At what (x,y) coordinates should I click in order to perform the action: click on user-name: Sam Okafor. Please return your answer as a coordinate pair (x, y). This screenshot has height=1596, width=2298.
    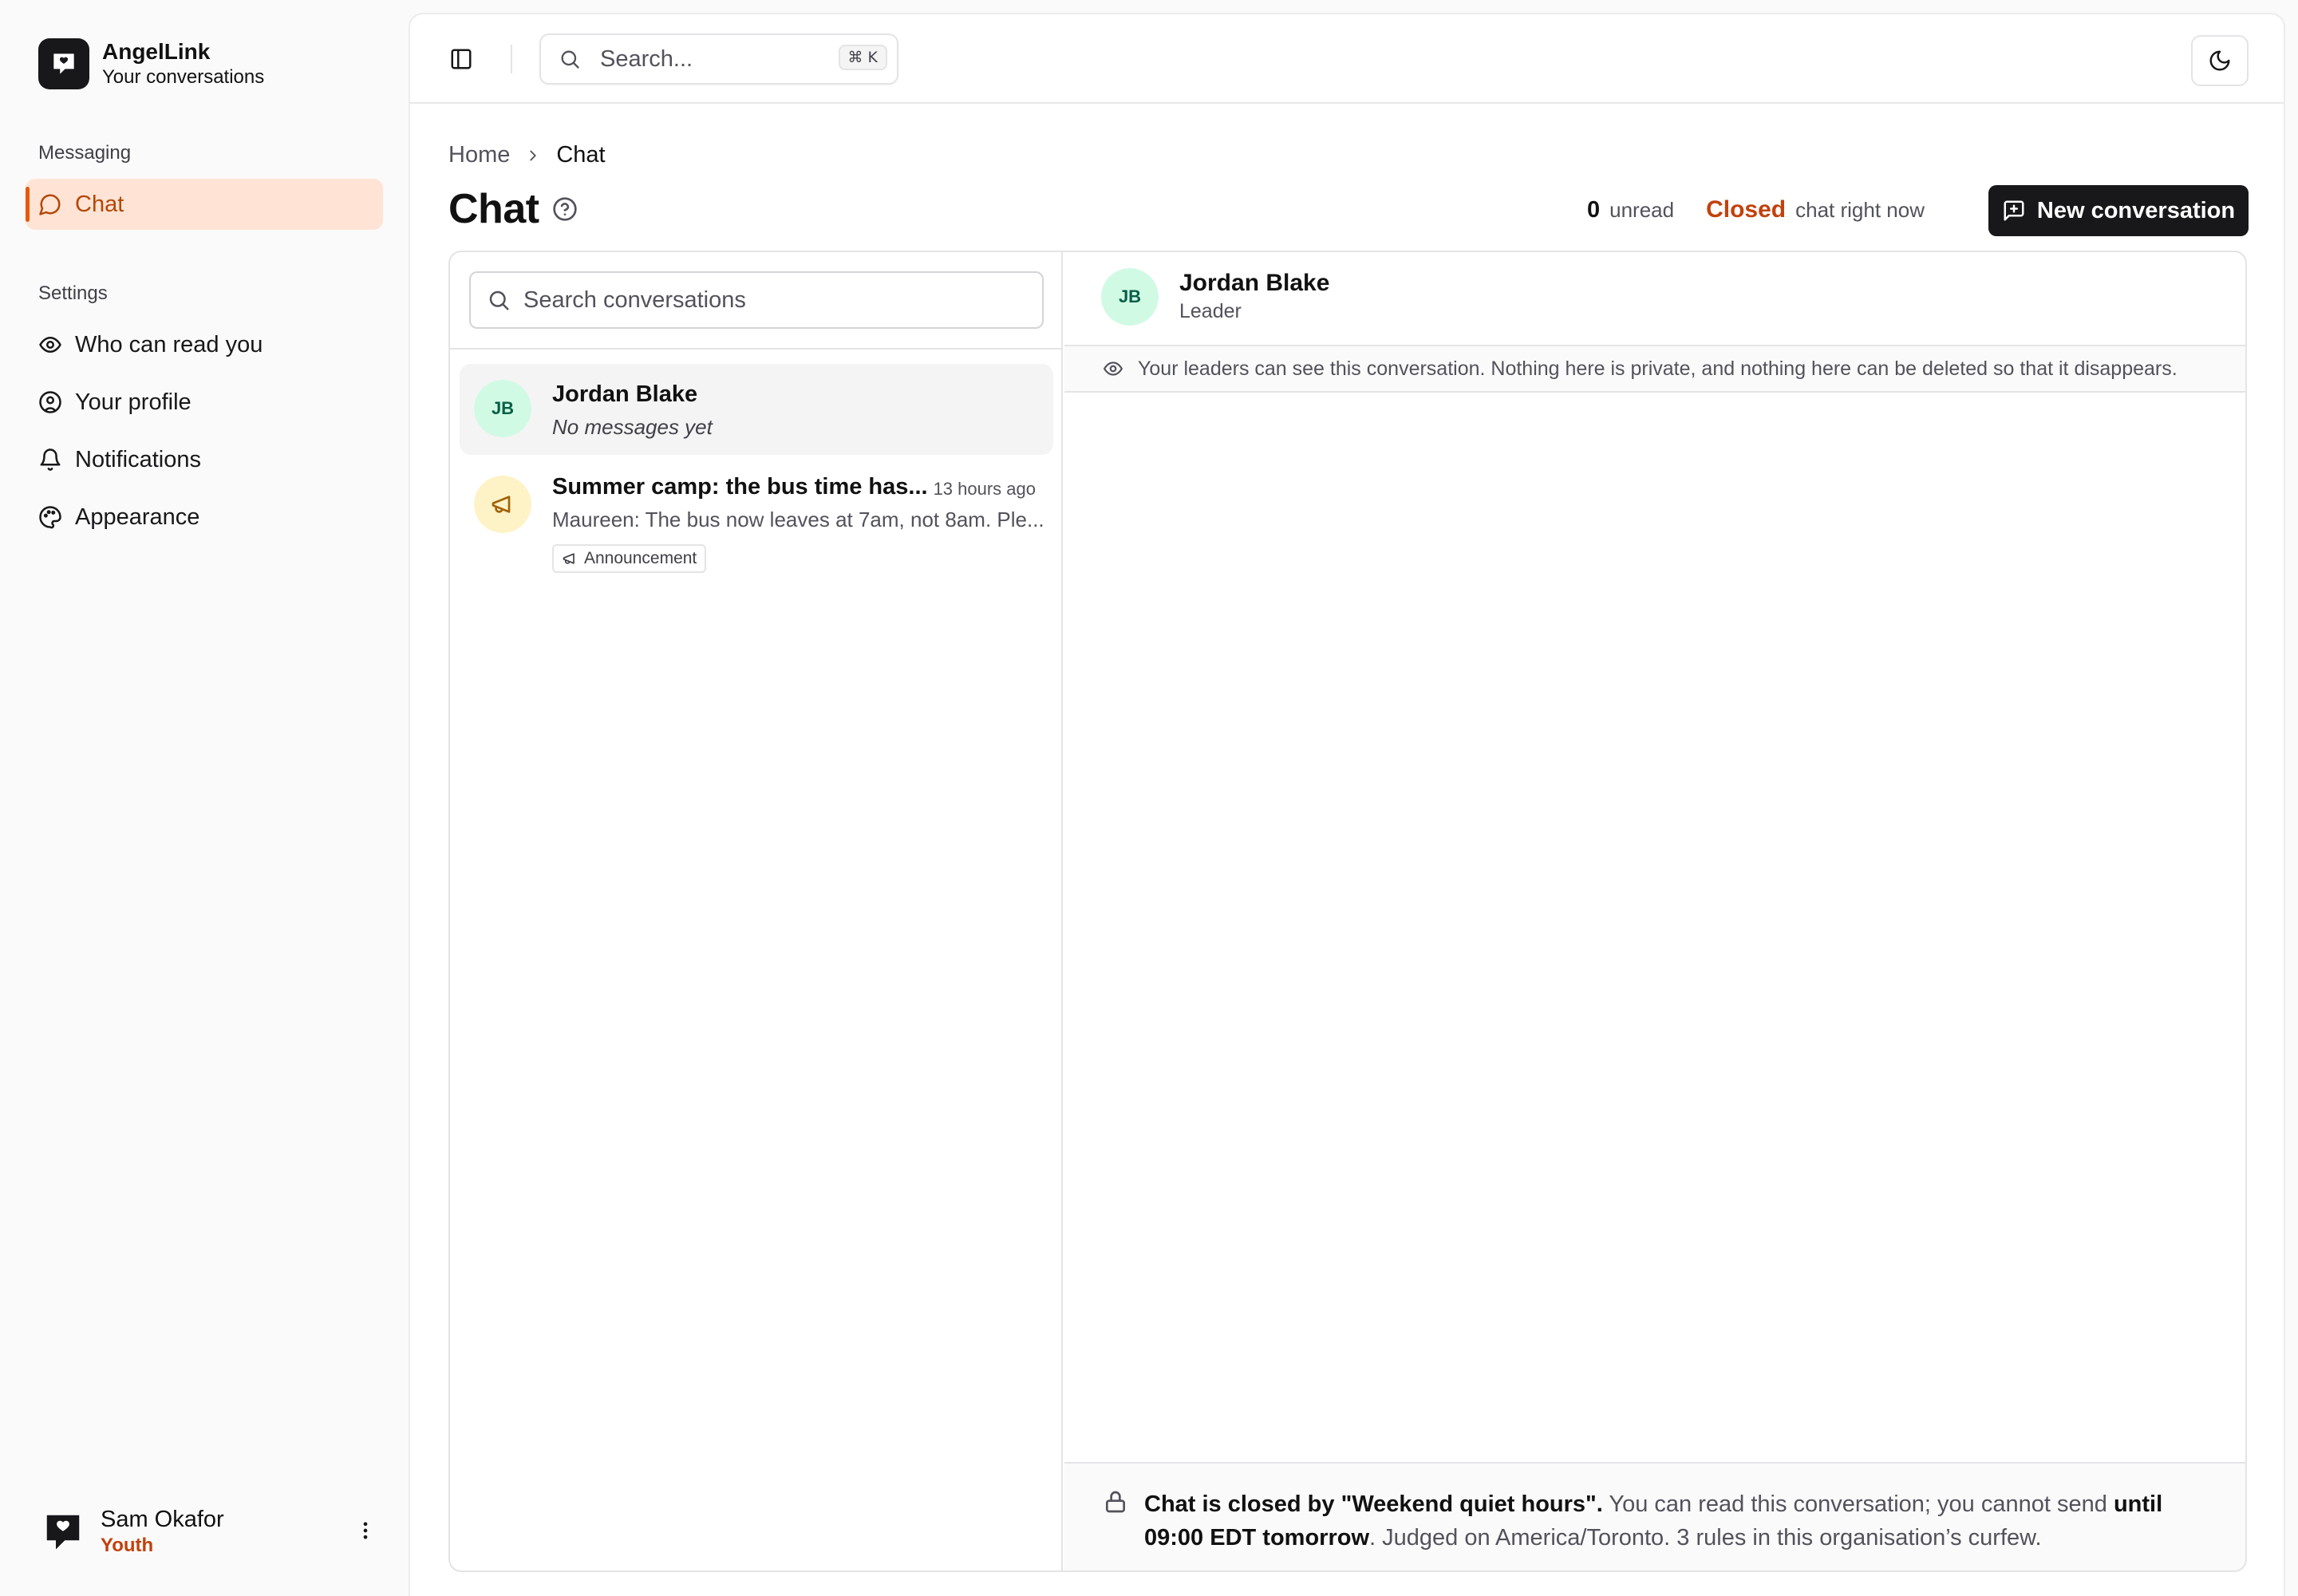
    Looking at the image, I should click on (163, 1519).